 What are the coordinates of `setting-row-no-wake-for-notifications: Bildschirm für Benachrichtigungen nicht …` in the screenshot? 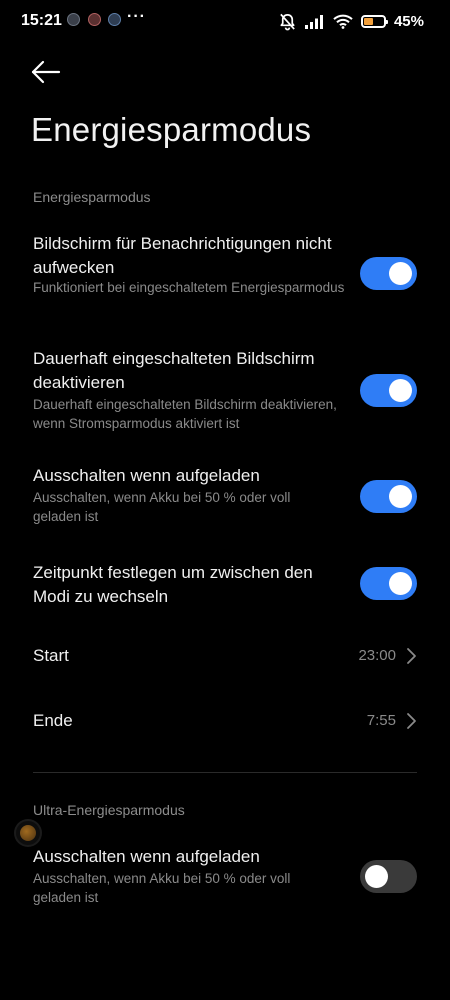 It's located at (225, 276).